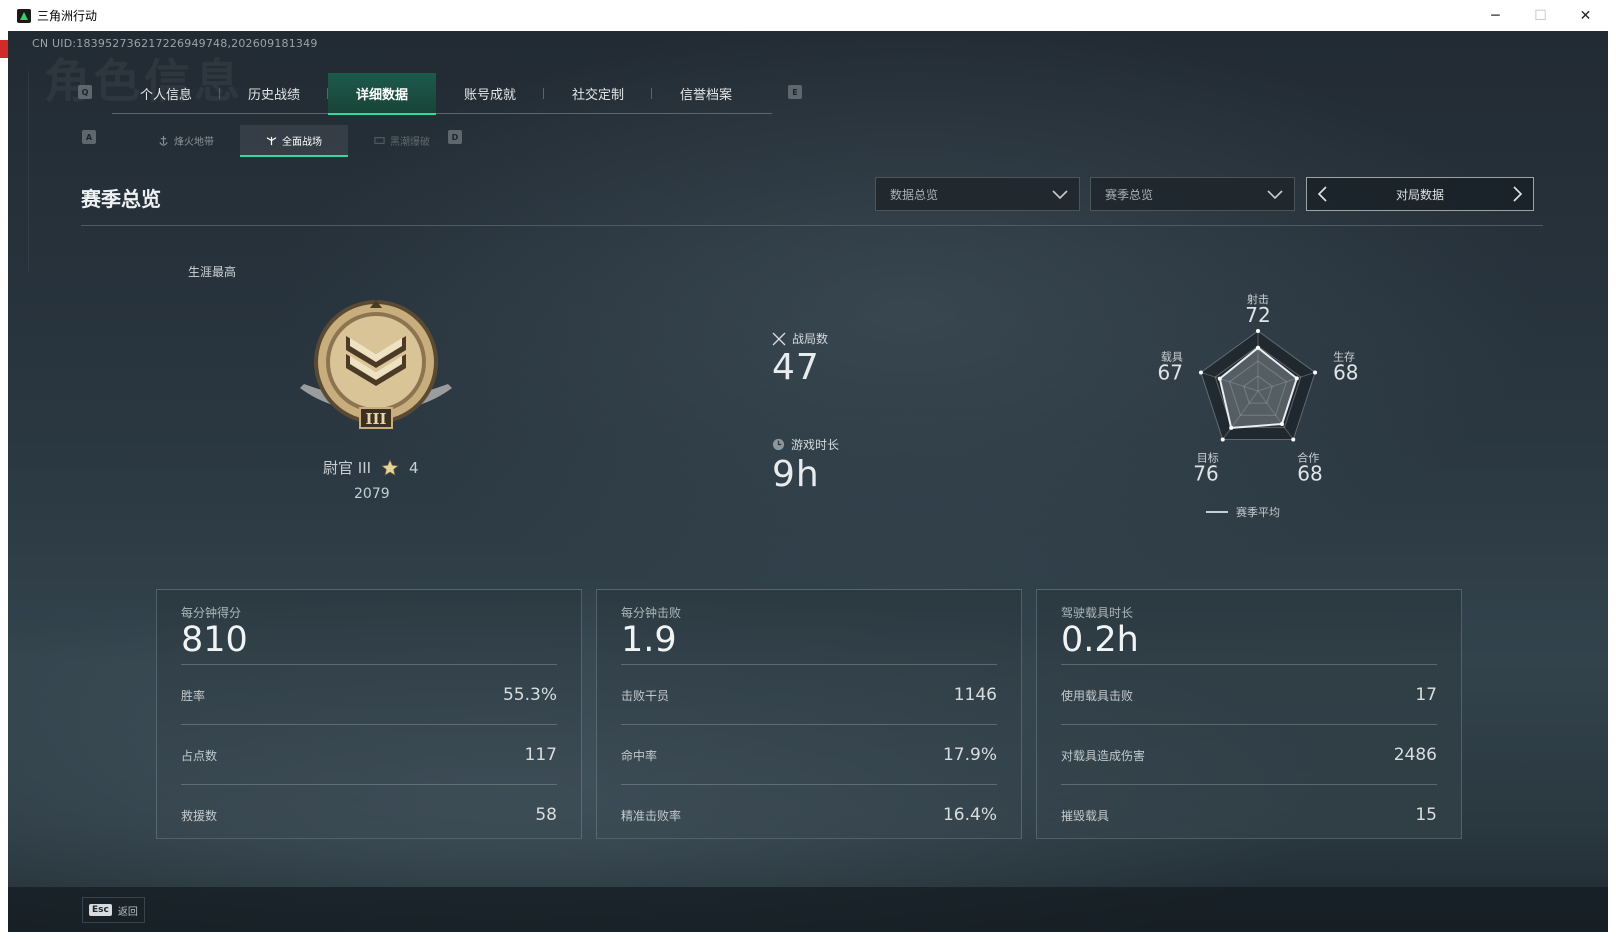  What do you see at coordinates (809, 754) in the screenshot?
I see `card-row: 命中率 17.9%` at bounding box center [809, 754].